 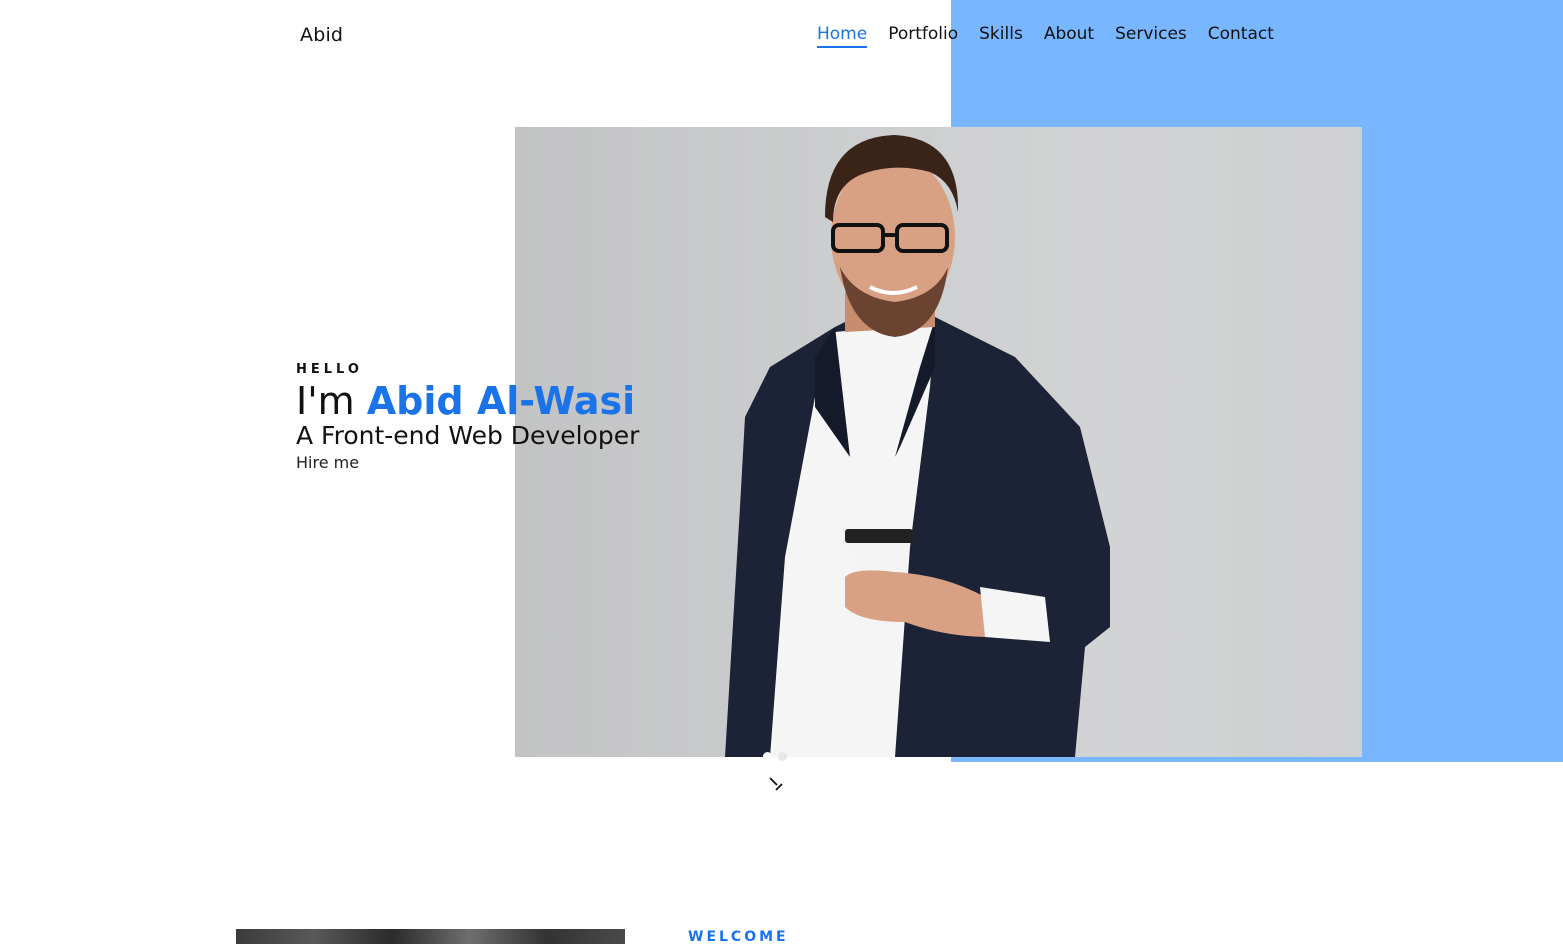 What do you see at coordinates (321, 35) in the screenshot?
I see `brand-logo: Abid` at bounding box center [321, 35].